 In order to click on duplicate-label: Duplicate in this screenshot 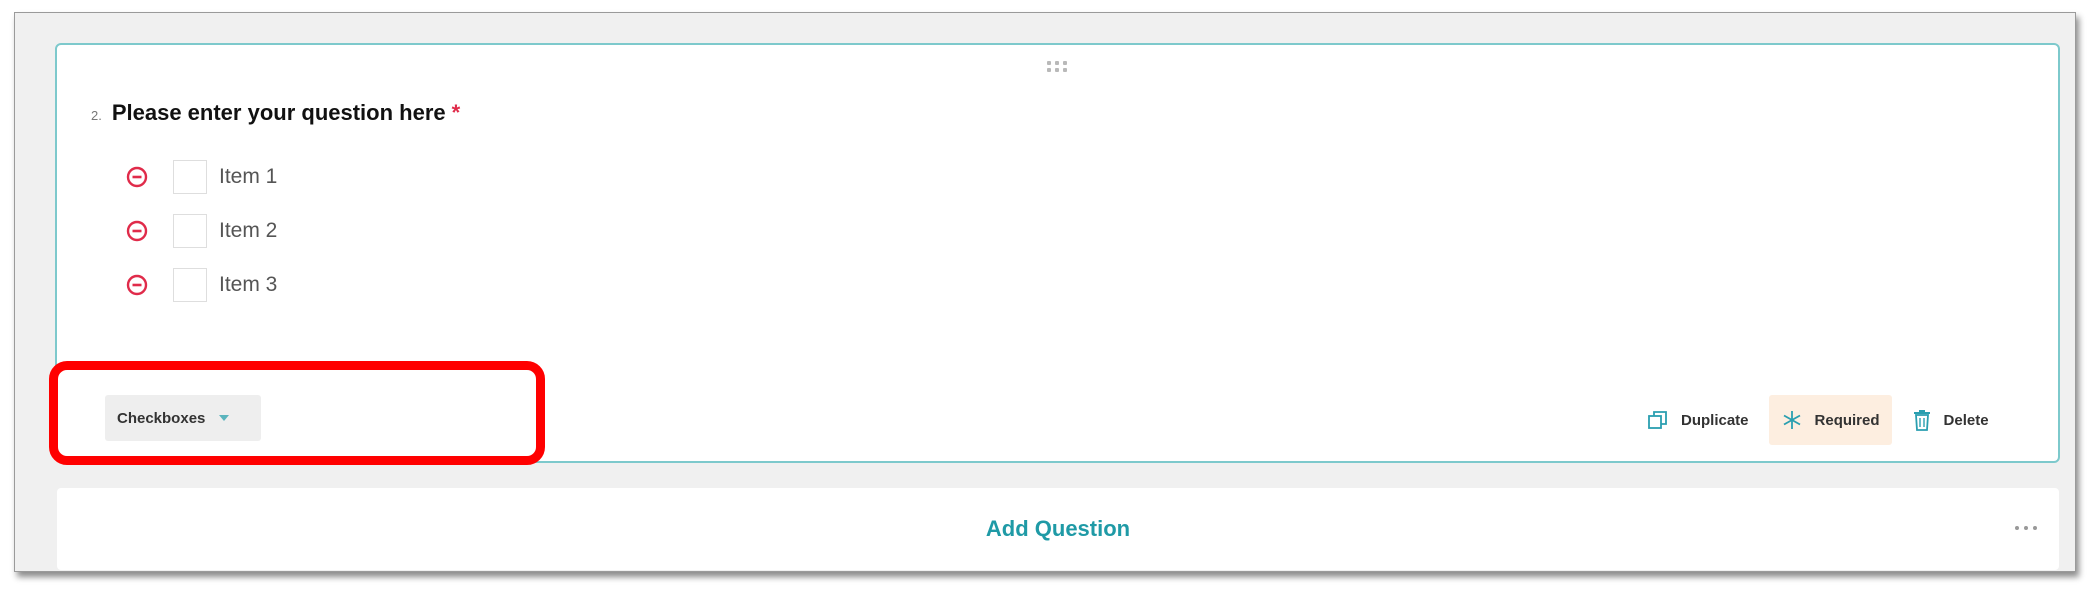, I will do `click(1715, 420)`.